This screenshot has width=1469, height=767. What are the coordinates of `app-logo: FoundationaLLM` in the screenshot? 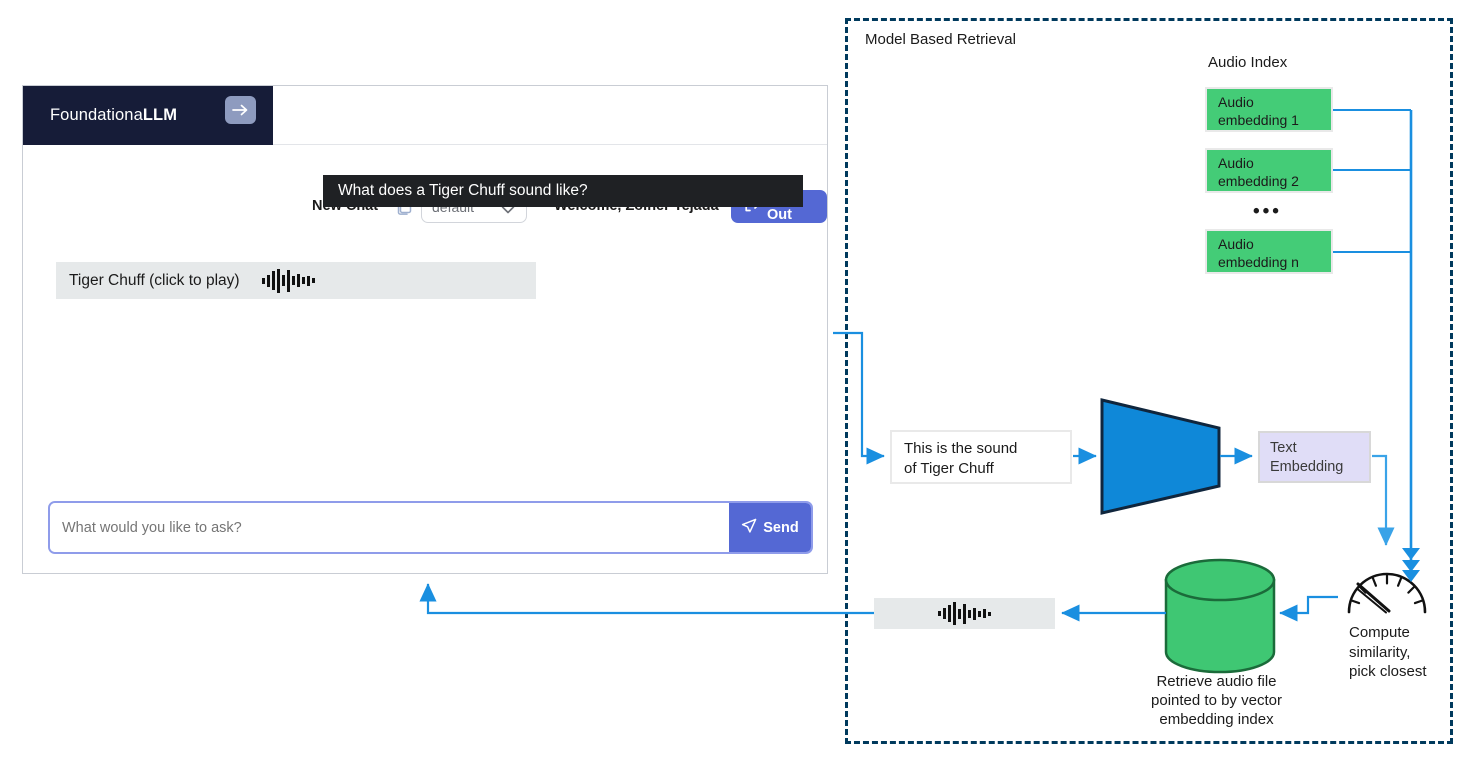 It's located at (113, 115).